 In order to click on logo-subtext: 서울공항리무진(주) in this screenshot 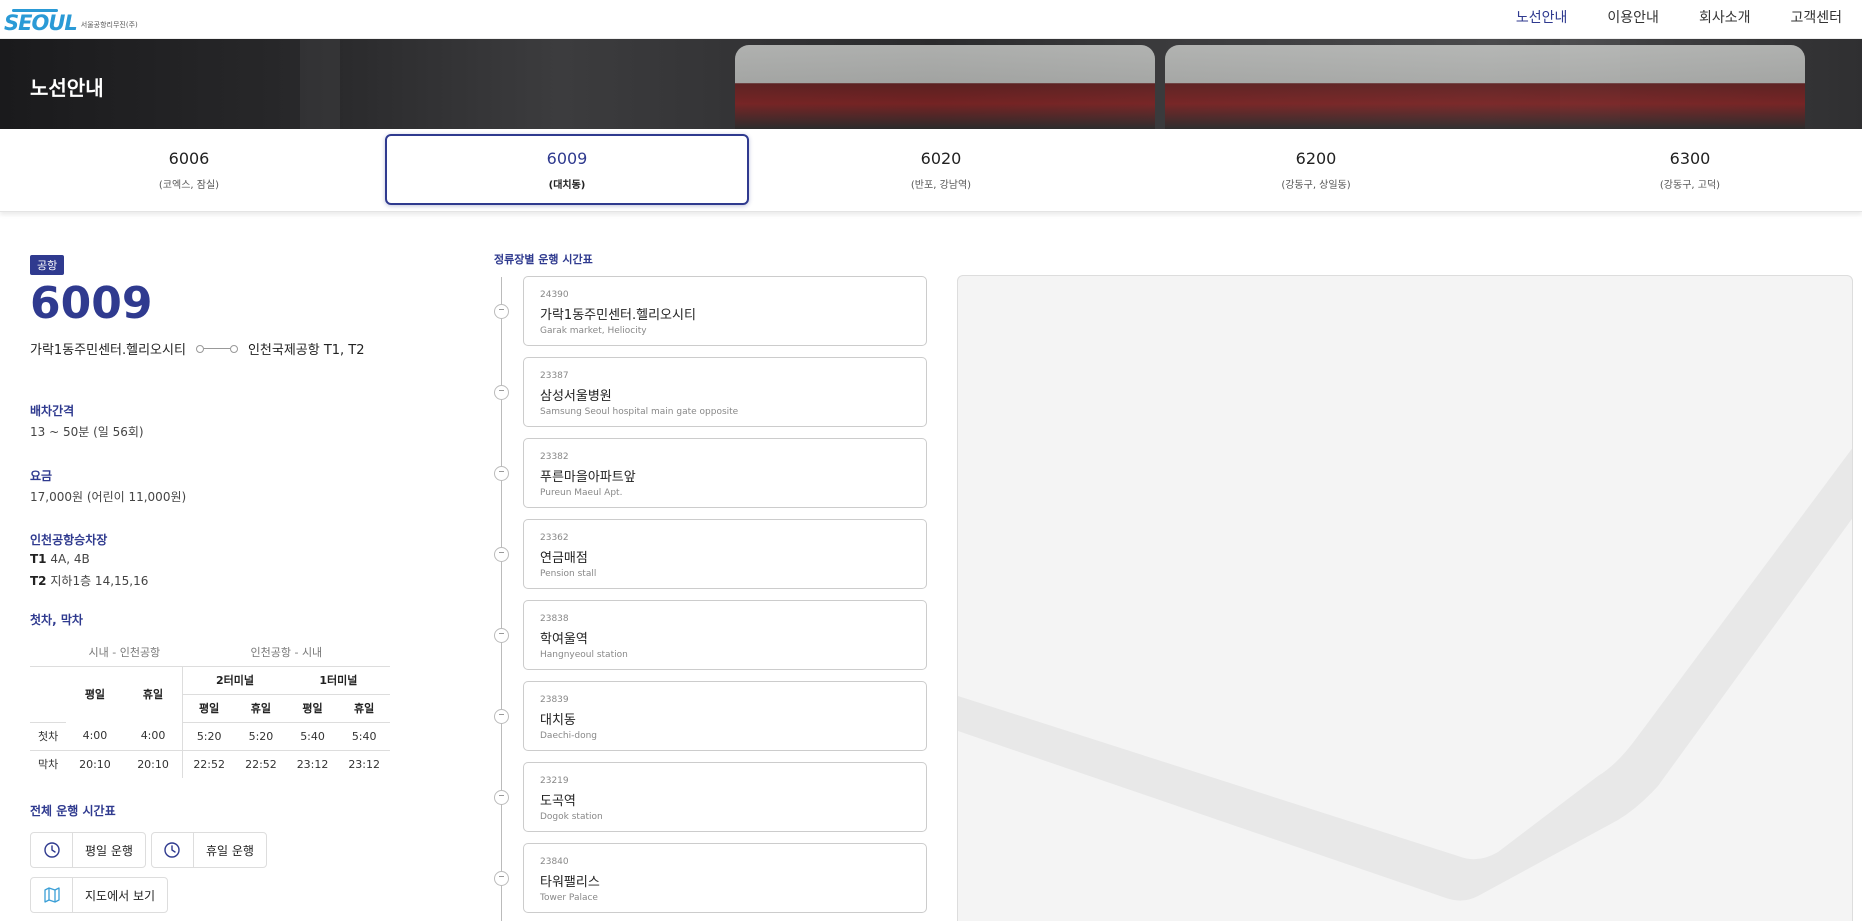, I will do `click(109, 25)`.